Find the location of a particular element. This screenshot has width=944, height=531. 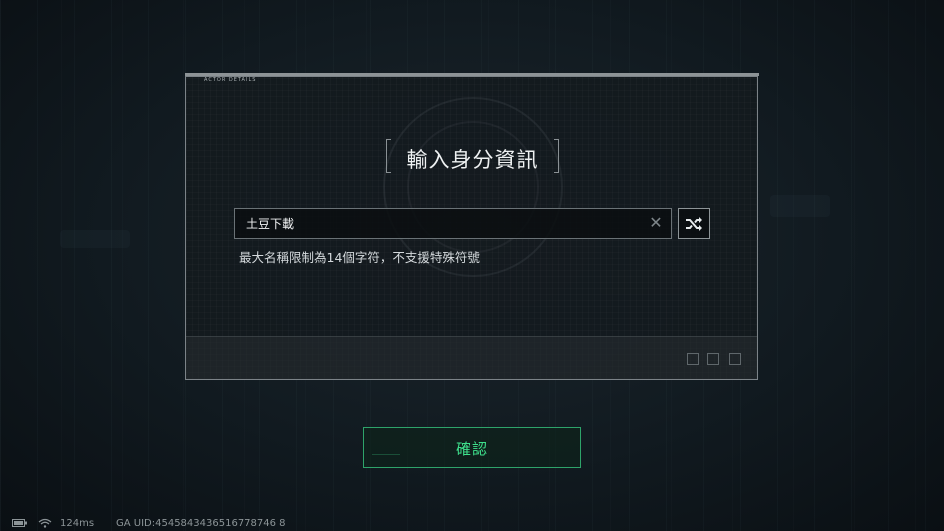

dialog-bottom-strip is located at coordinates (471, 357).